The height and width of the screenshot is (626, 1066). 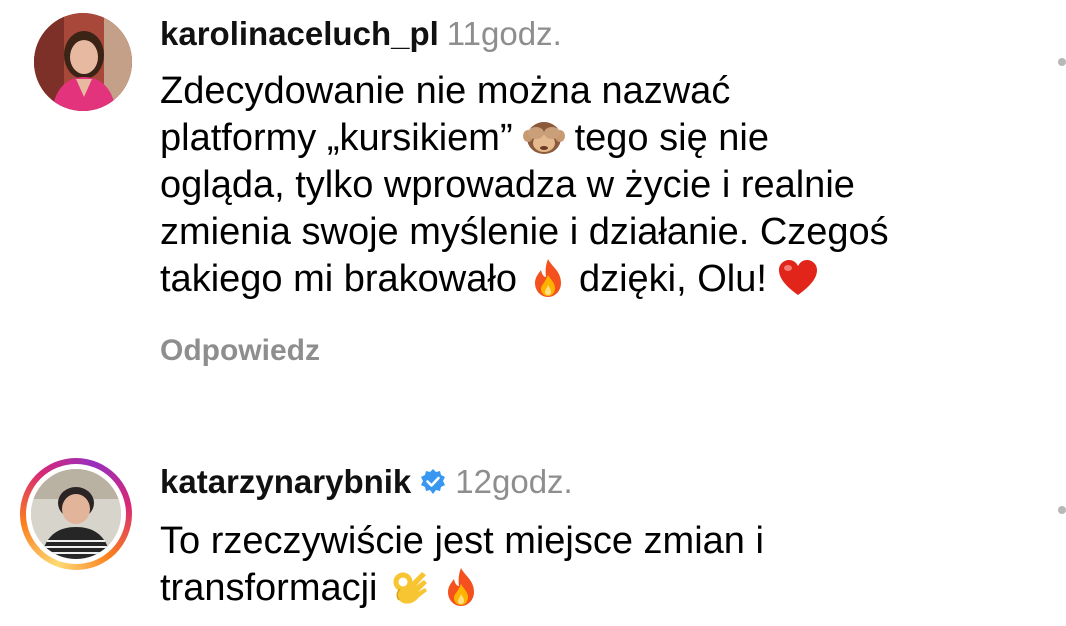 What do you see at coordinates (299, 33) in the screenshot?
I see `username-link: karolinaceluch_pl` at bounding box center [299, 33].